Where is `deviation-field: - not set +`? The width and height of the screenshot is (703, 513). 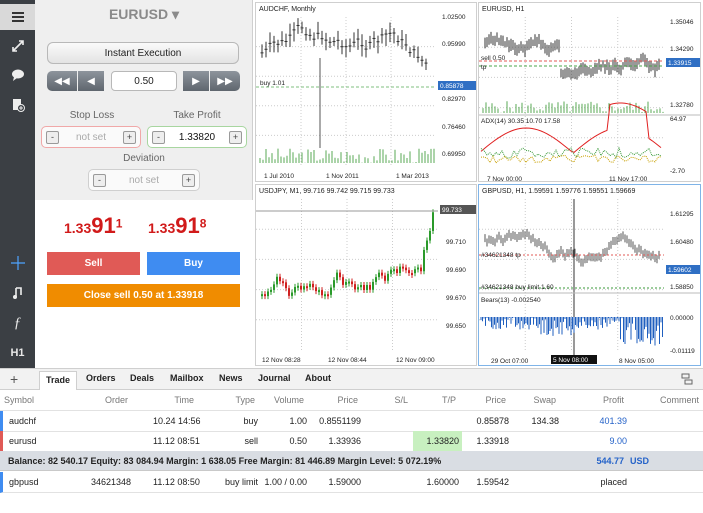 deviation-field: - not set + is located at coordinates (144, 180).